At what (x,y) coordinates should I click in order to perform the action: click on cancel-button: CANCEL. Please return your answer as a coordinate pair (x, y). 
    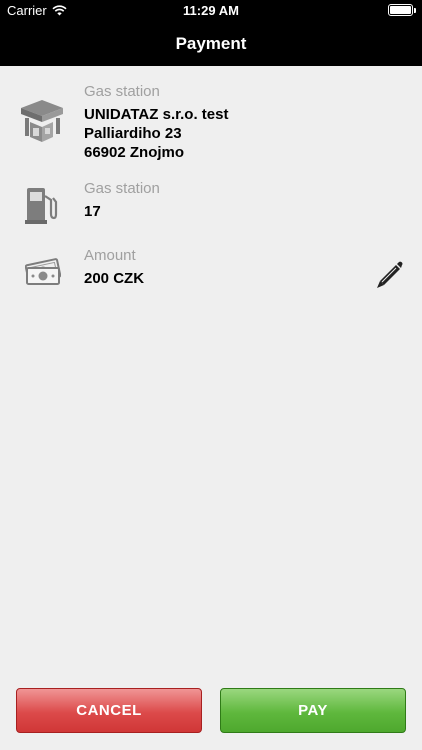
    Looking at the image, I should click on (109, 710).